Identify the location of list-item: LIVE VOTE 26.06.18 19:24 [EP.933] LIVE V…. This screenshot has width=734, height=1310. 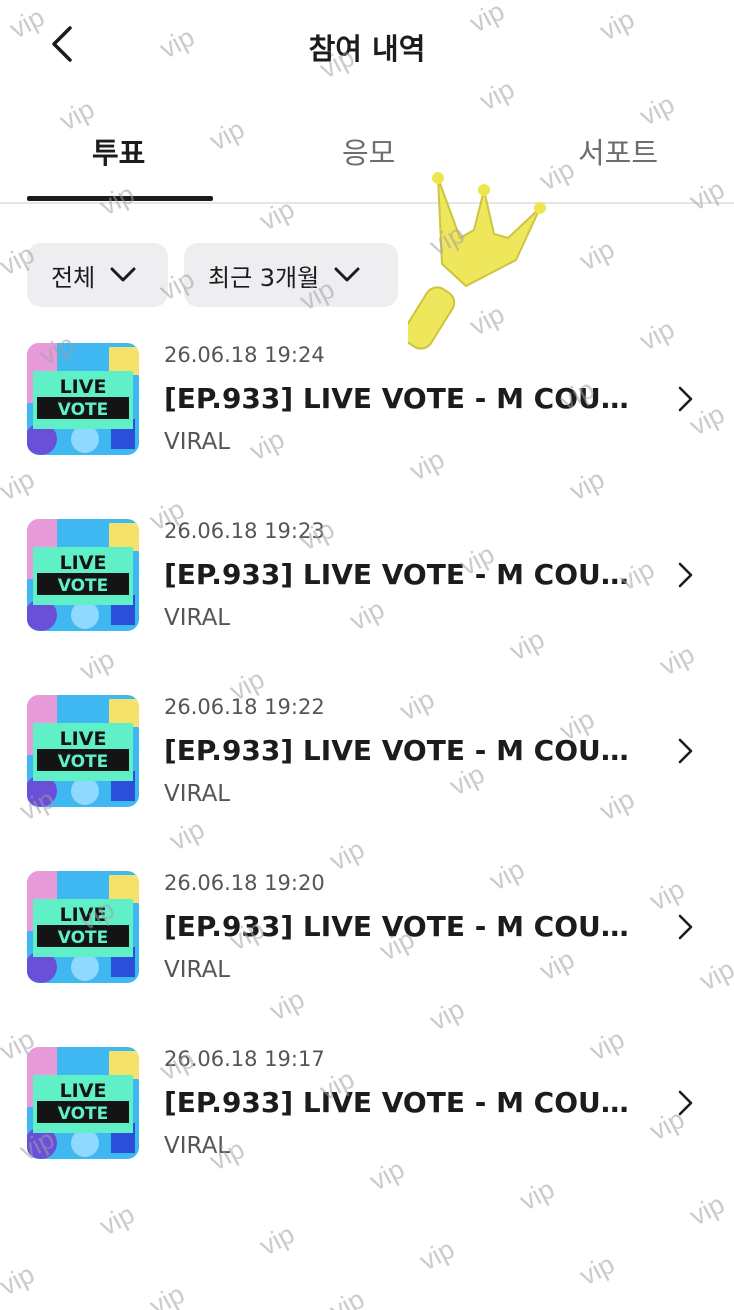
(367, 418).